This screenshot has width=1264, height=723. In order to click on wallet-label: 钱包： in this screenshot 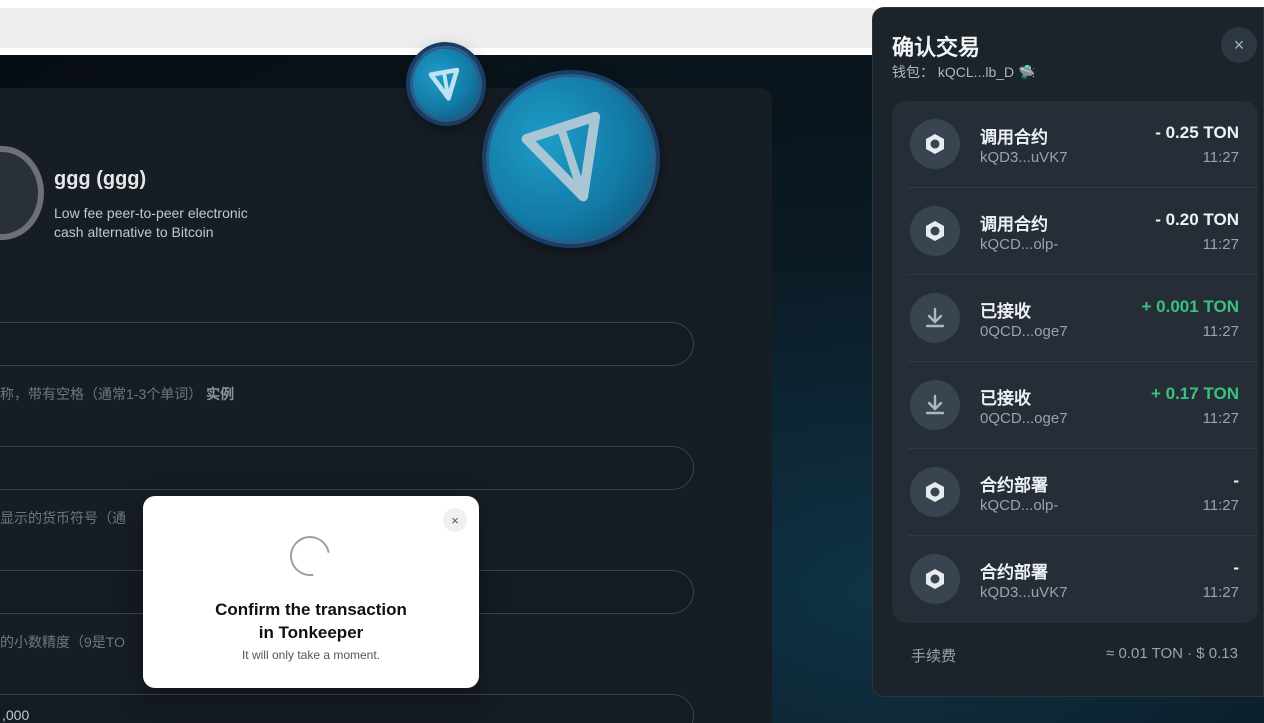, I will do `click(913, 72)`.